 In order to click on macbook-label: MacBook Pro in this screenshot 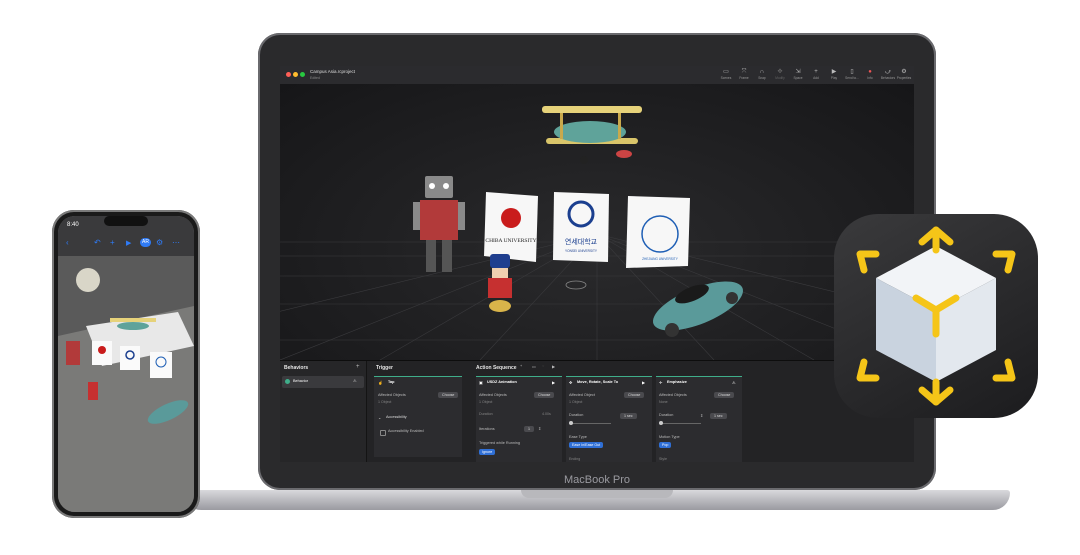, I will do `click(597, 480)`.